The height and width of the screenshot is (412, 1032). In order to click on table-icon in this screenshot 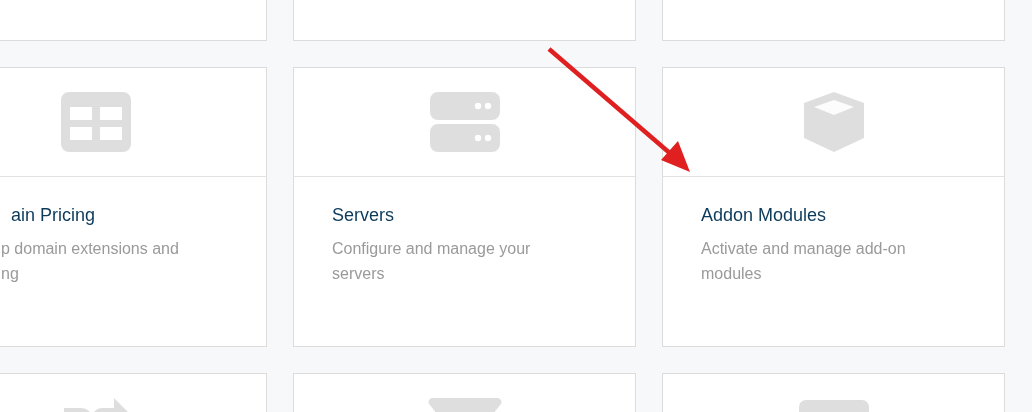, I will do `click(95, 122)`.